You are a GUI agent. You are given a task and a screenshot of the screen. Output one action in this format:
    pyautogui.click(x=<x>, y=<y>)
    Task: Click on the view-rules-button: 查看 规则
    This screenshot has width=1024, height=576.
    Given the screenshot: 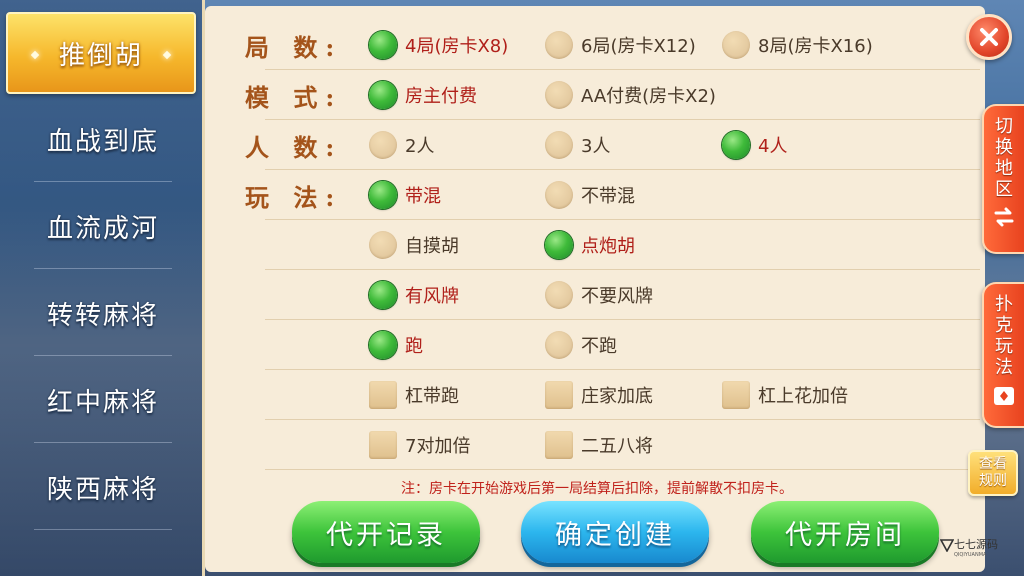 What is the action you would take?
    pyautogui.click(x=993, y=473)
    